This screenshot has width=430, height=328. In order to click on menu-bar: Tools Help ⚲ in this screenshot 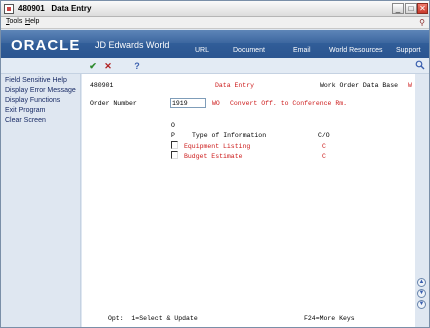, I will do `click(215, 23)`.